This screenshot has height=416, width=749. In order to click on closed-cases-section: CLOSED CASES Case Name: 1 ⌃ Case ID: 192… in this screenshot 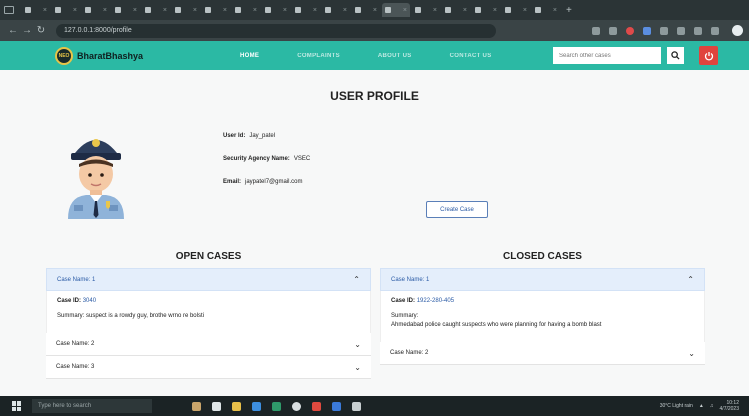, I will do `click(542, 305)`.